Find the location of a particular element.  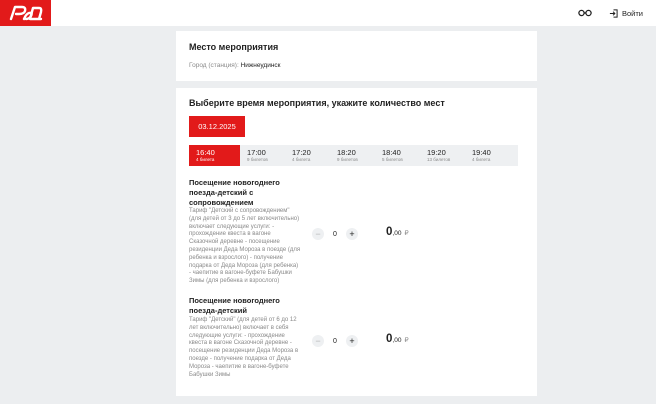

login-icon is located at coordinates (613, 13).